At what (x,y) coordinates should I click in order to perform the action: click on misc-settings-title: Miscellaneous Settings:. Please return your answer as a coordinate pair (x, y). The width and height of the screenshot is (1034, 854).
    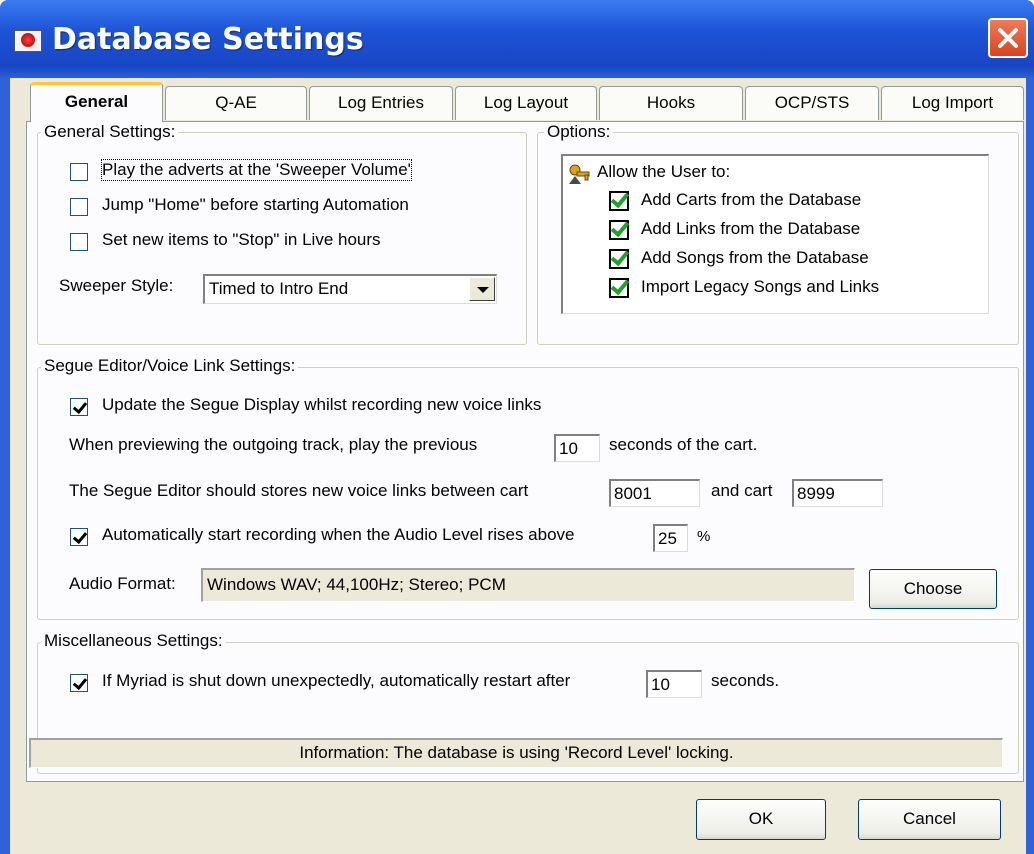
    Looking at the image, I should click on (133, 641).